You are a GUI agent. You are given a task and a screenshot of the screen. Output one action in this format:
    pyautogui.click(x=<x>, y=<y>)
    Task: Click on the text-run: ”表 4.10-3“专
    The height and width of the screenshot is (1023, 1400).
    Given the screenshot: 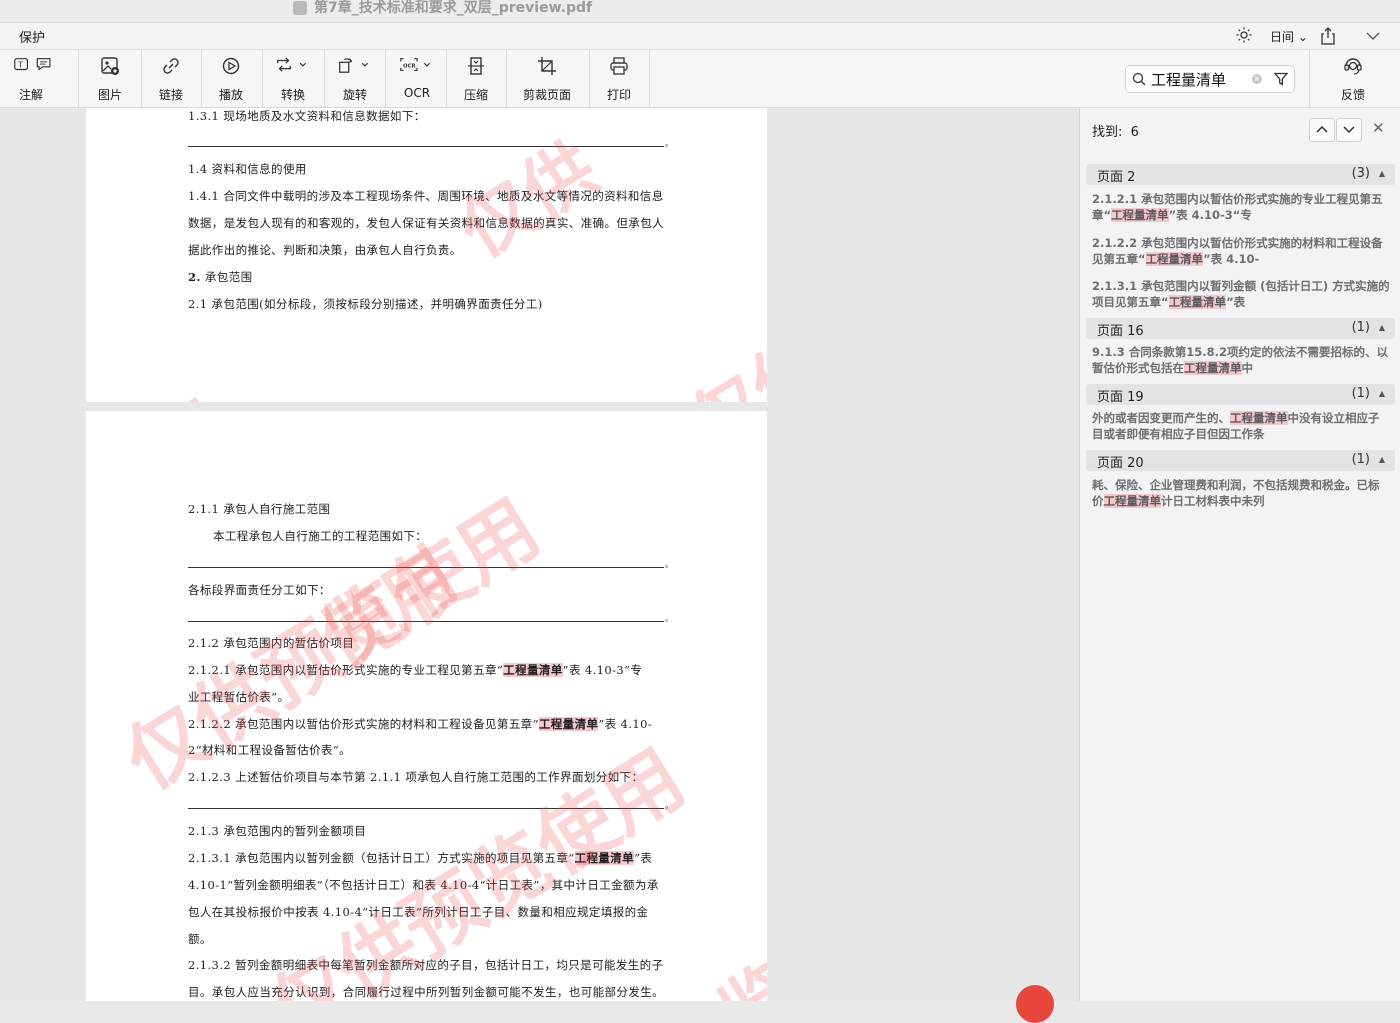 What is the action you would take?
    pyautogui.click(x=602, y=670)
    